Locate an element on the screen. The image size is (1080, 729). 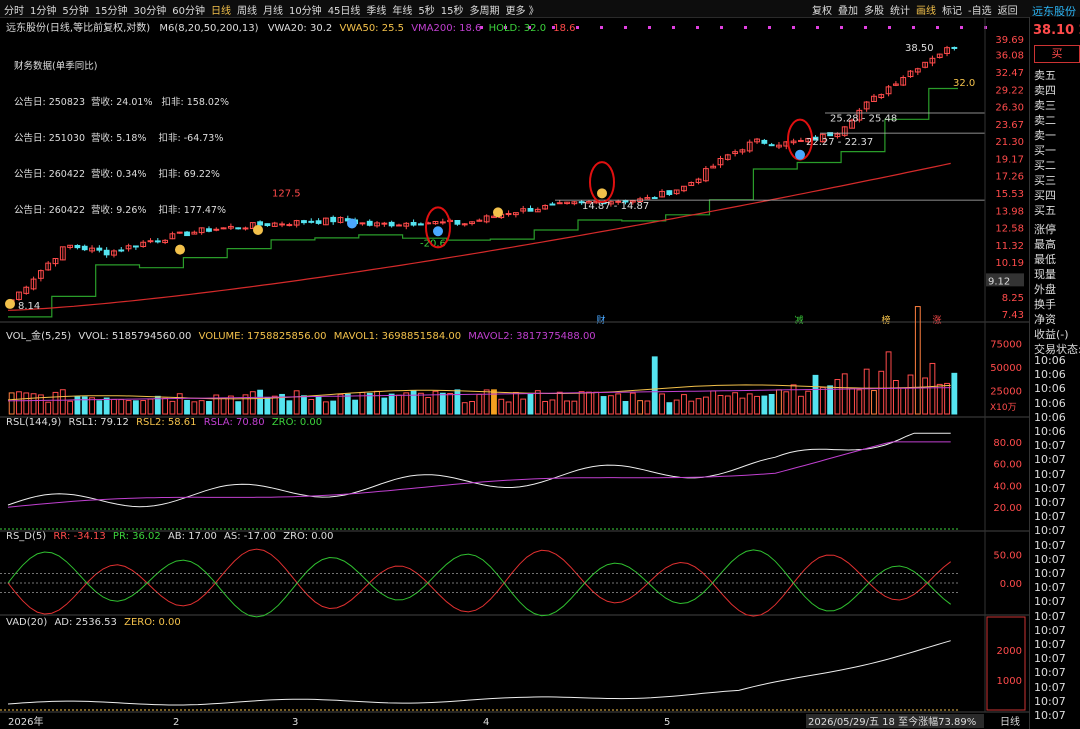
vol-unit: X10万 is located at coordinates (1003, 408).